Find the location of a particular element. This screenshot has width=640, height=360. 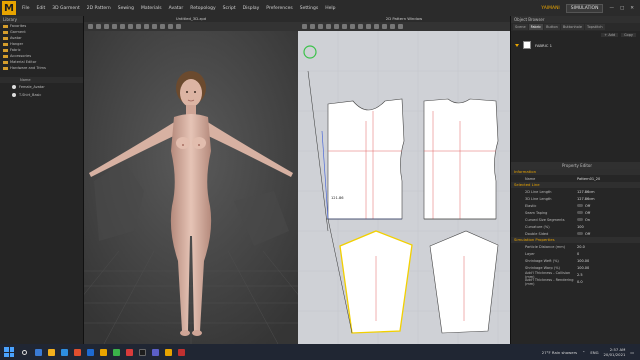

measure-icon is located at coordinates (130, 26).